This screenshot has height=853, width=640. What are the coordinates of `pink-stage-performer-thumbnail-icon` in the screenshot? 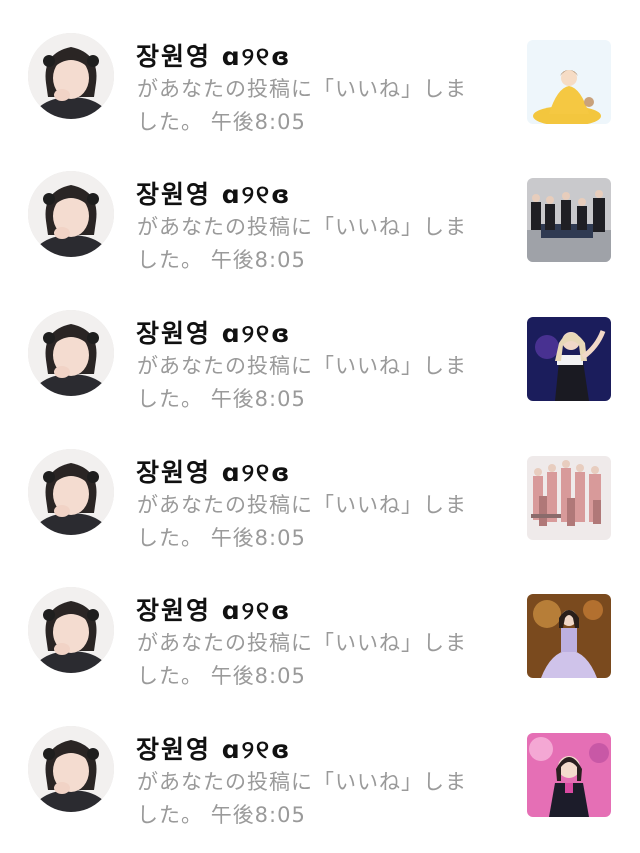 It's located at (569, 775).